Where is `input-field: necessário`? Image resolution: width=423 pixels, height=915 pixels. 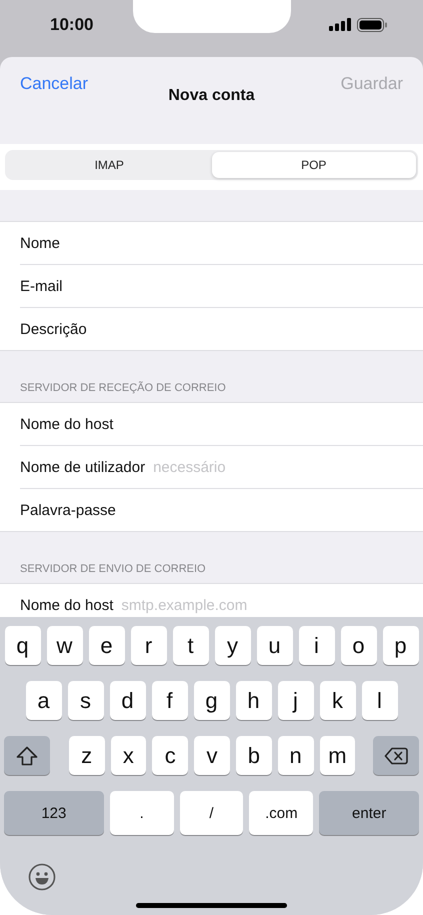 input-field: necessário is located at coordinates (288, 467).